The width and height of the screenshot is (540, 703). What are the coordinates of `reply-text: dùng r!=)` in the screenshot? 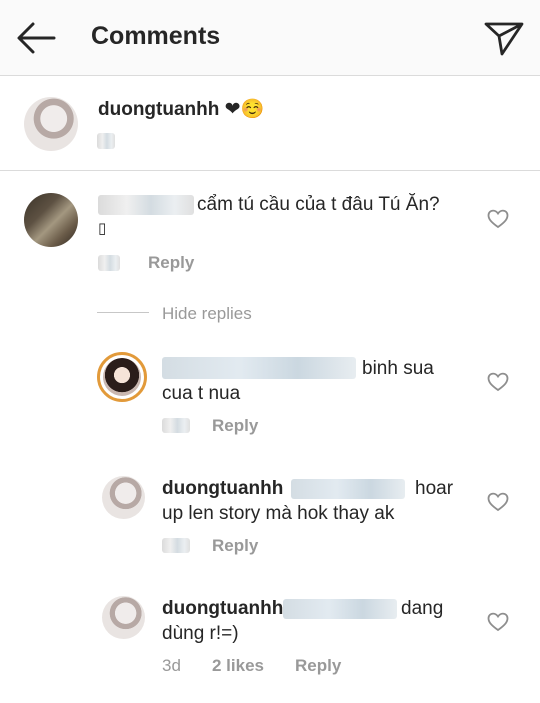 It's located at (200, 633).